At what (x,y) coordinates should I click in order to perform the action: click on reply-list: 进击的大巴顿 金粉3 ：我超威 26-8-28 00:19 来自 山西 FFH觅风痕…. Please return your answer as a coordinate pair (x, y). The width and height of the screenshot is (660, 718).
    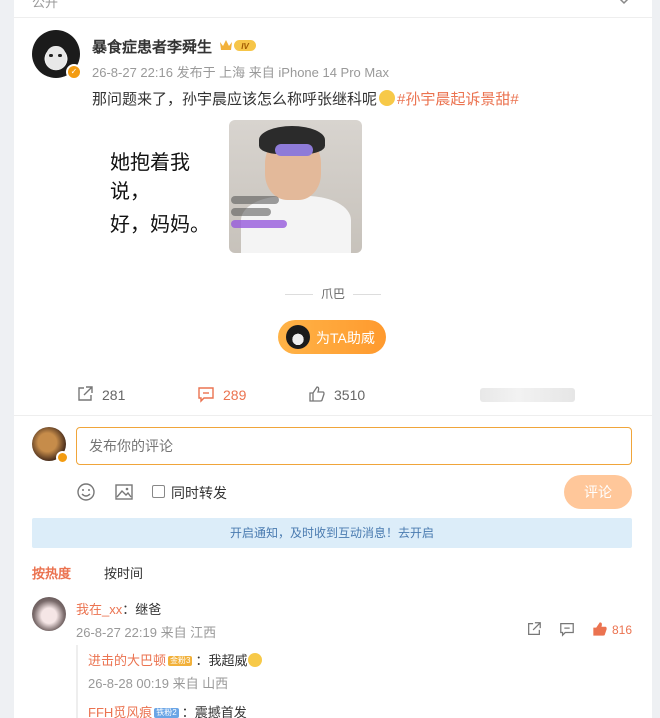
    Looking at the image, I should click on (356, 681).